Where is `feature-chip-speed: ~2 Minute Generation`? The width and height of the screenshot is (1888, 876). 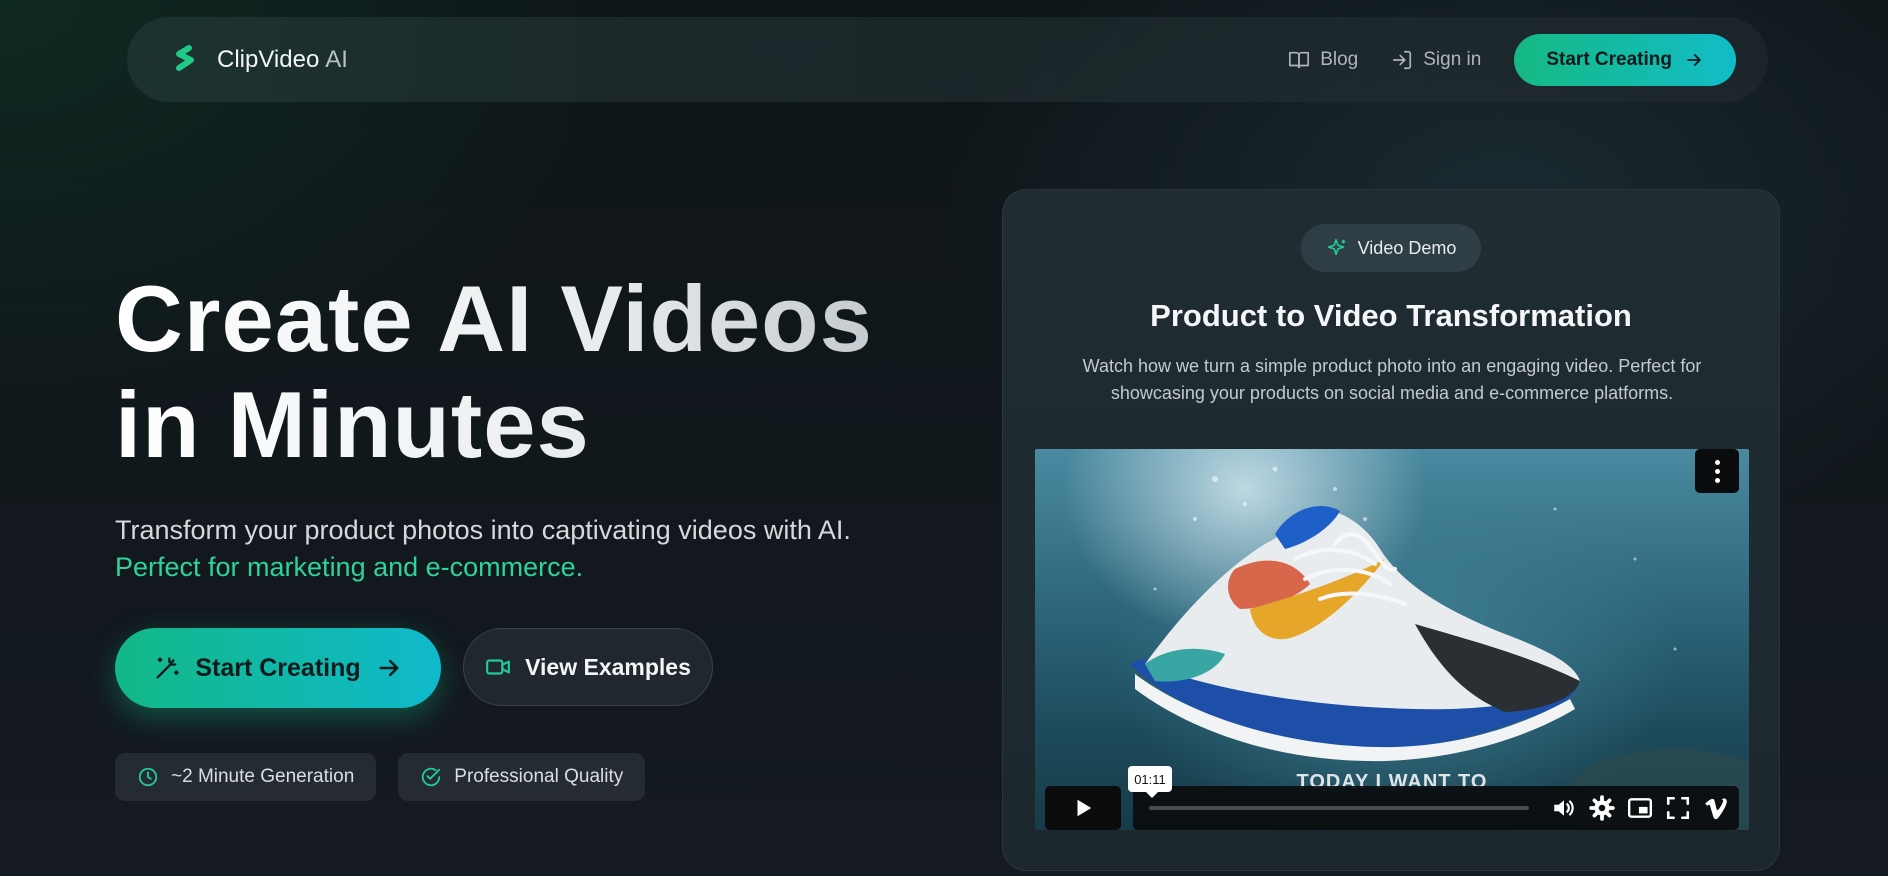 feature-chip-speed: ~2 Minute Generation is located at coordinates (246, 777).